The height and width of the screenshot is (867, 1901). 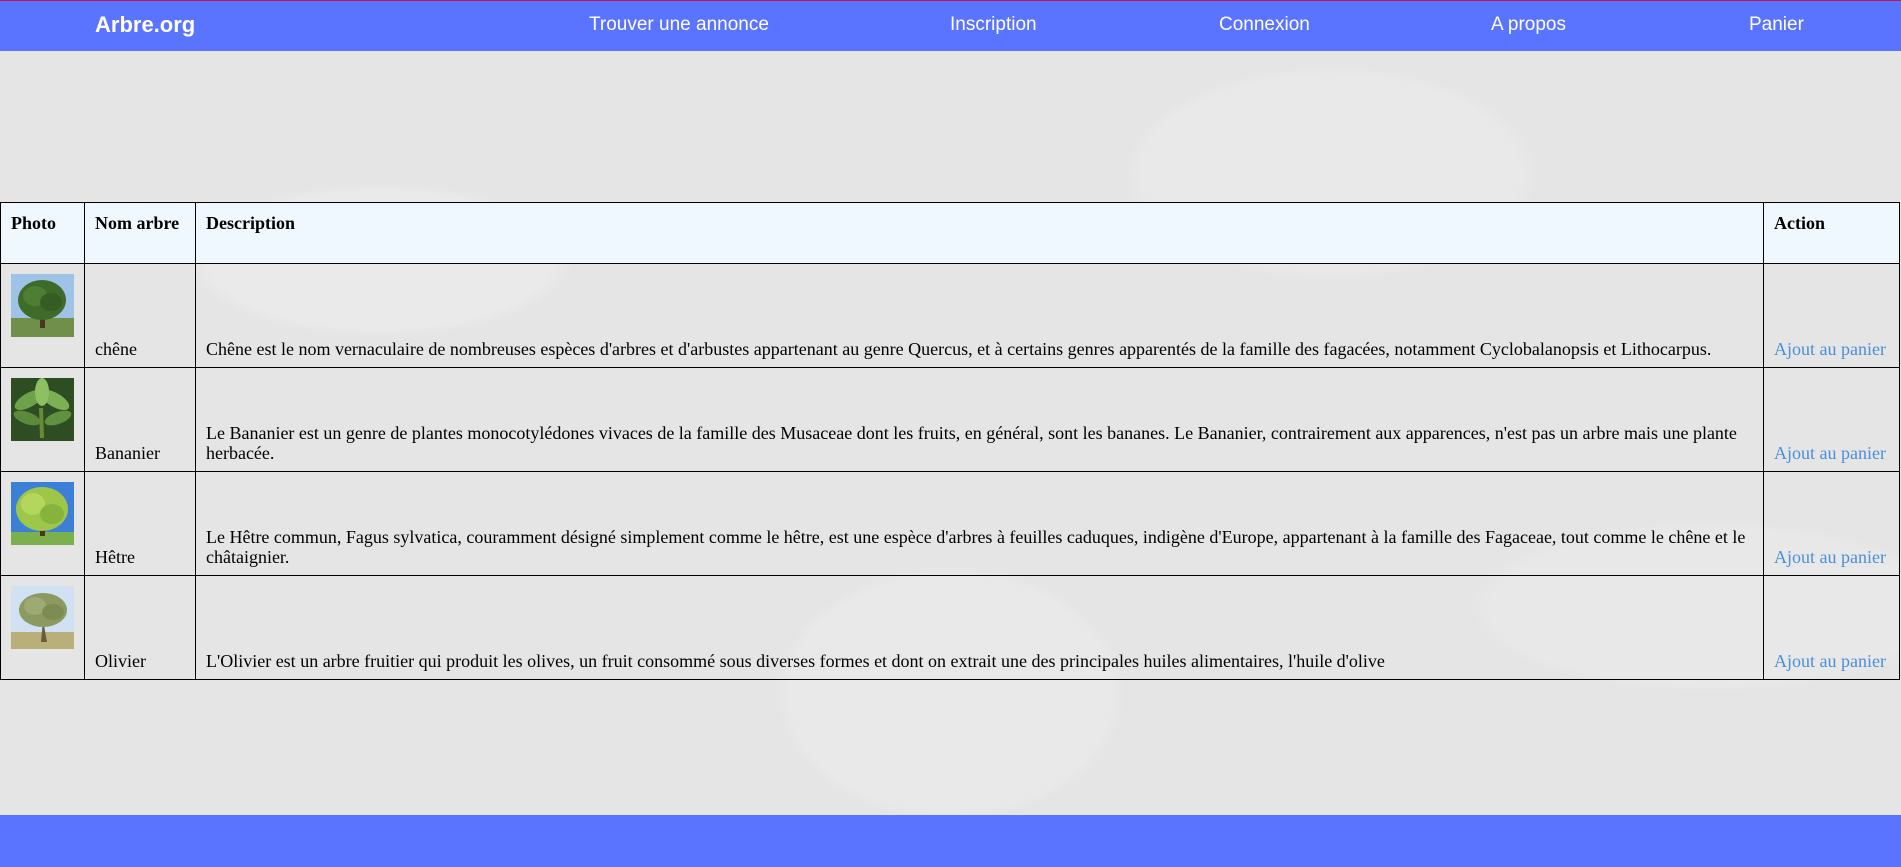 What do you see at coordinates (979, 233) in the screenshot?
I see `header-description: Description` at bounding box center [979, 233].